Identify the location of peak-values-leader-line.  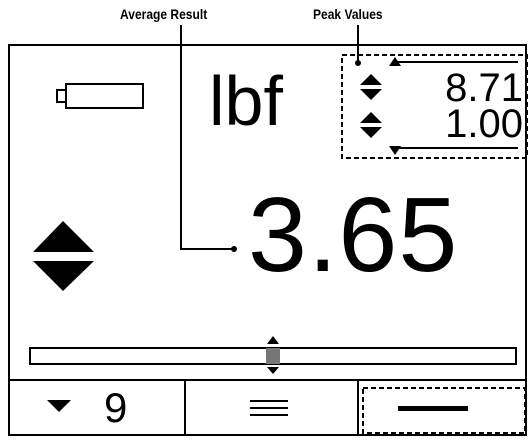
(358, 45).